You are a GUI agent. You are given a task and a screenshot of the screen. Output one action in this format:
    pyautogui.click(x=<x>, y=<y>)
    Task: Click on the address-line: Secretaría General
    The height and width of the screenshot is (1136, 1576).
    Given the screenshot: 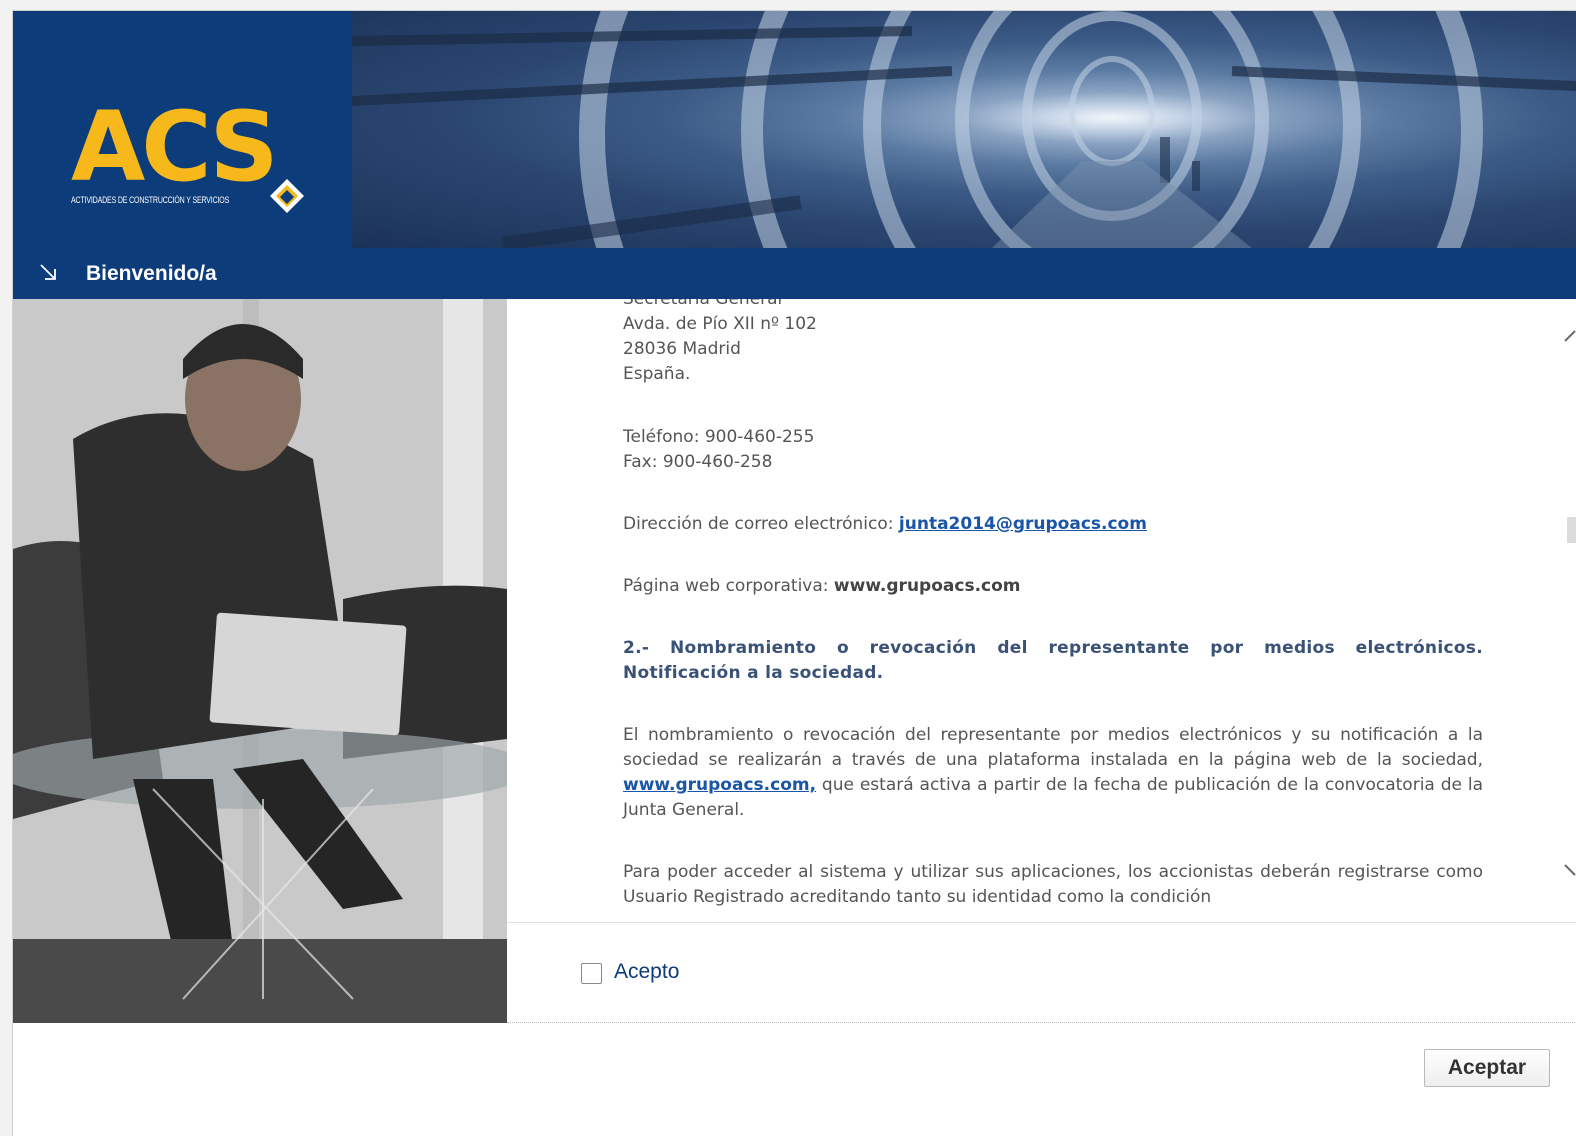 What is the action you would take?
    pyautogui.click(x=703, y=304)
    